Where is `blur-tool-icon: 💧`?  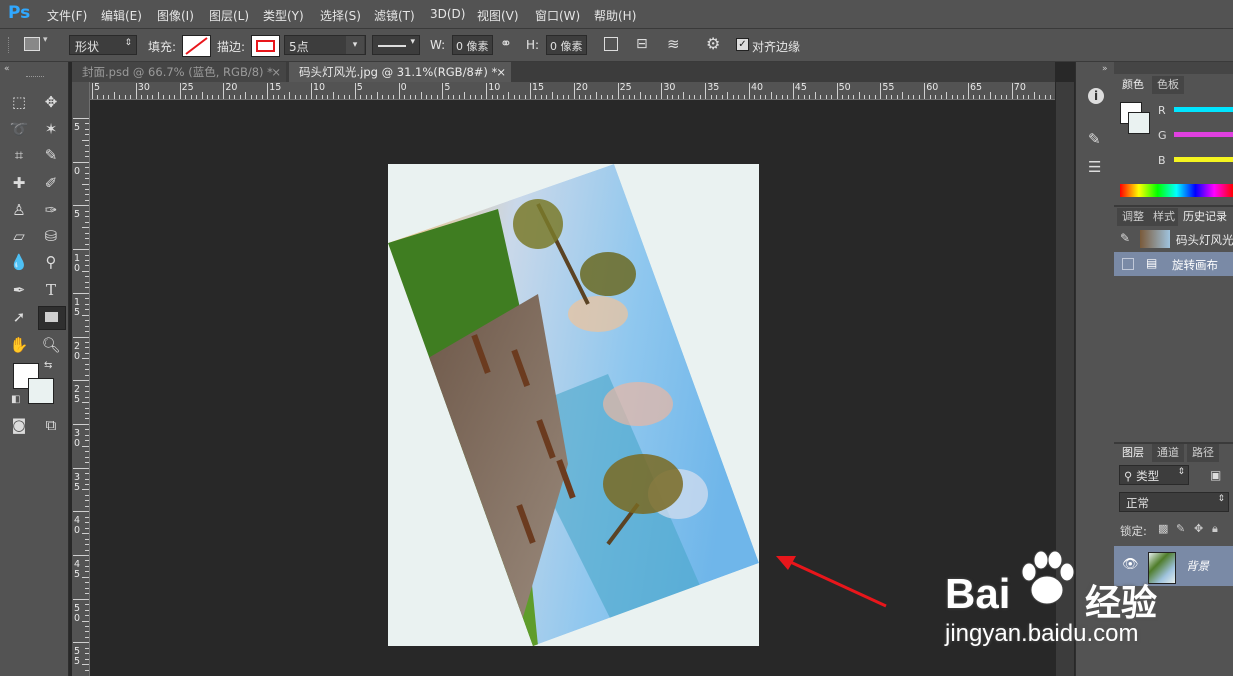
blur-tool-icon: 💧 is located at coordinates (19, 262).